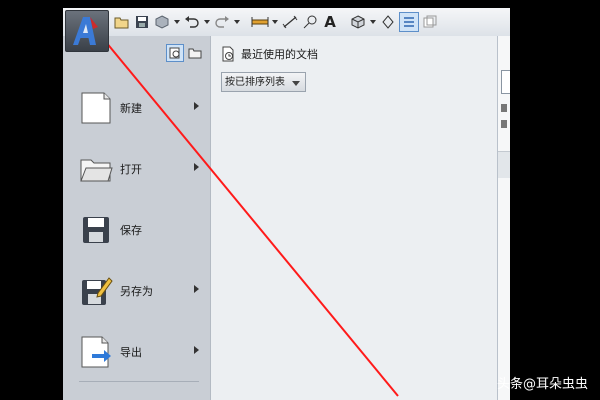  Describe the element at coordinates (139, 381) in the screenshot. I see `menu-divider` at that location.